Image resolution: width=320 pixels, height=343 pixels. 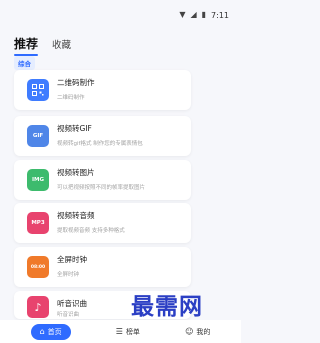 I want to click on user-icon: ☺, so click(x=189, y=331).